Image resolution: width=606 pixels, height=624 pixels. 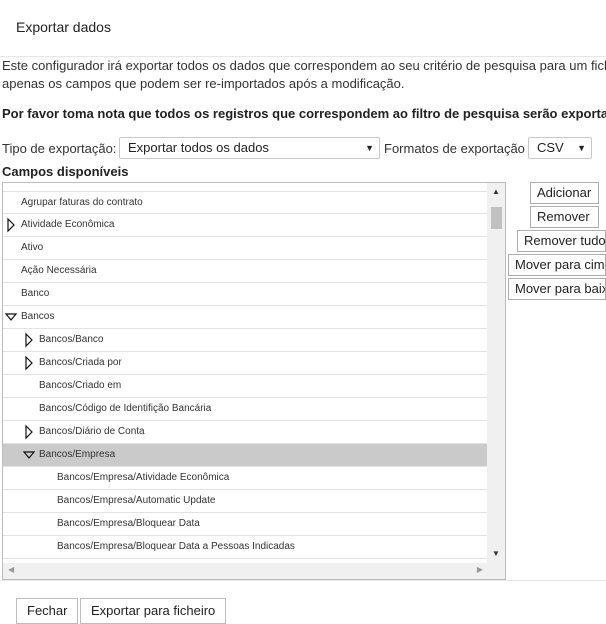 What do you see at coordinates (143, 477) in the screenshot?
I see `field-row-label: Bancos/Empresa/Atividade Econômica` at bounding box center [143, 477].